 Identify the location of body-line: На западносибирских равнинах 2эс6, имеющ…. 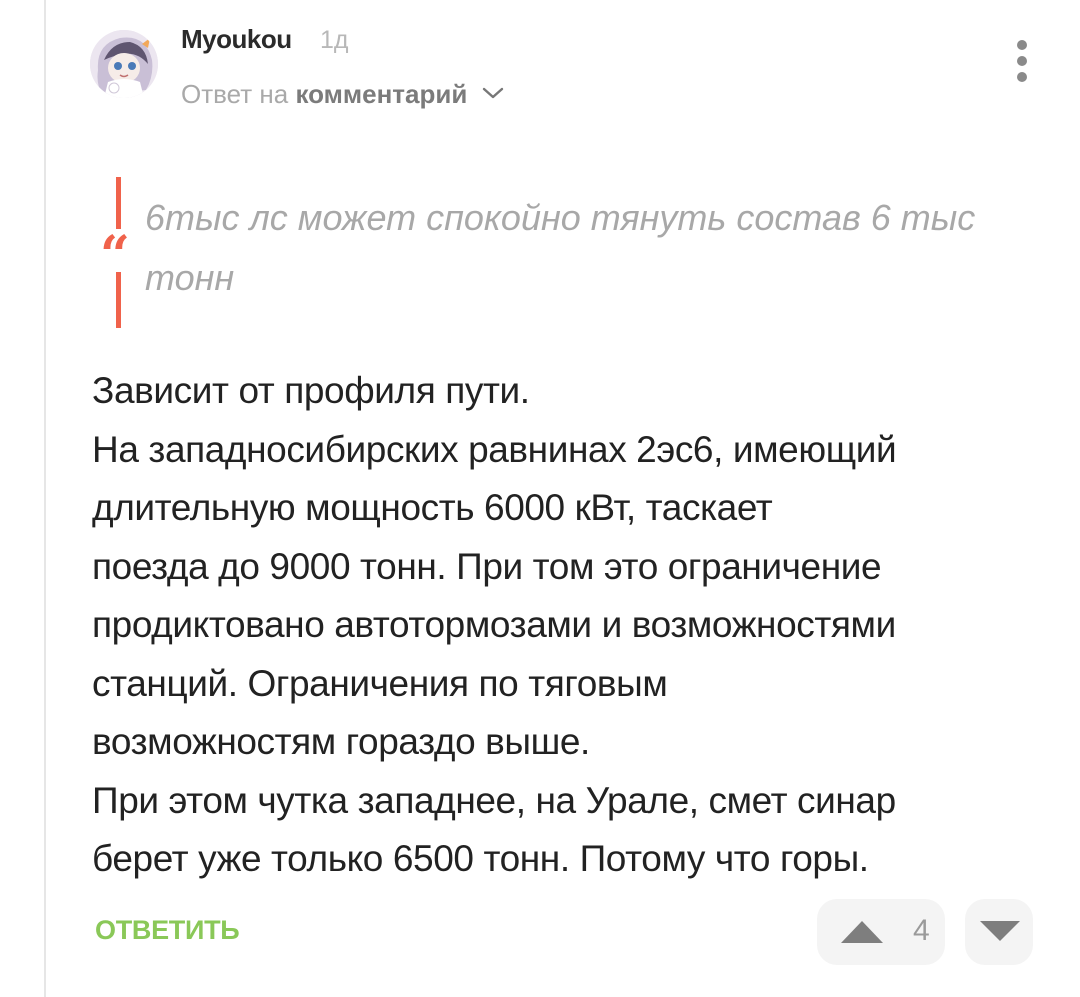
(494, 449).